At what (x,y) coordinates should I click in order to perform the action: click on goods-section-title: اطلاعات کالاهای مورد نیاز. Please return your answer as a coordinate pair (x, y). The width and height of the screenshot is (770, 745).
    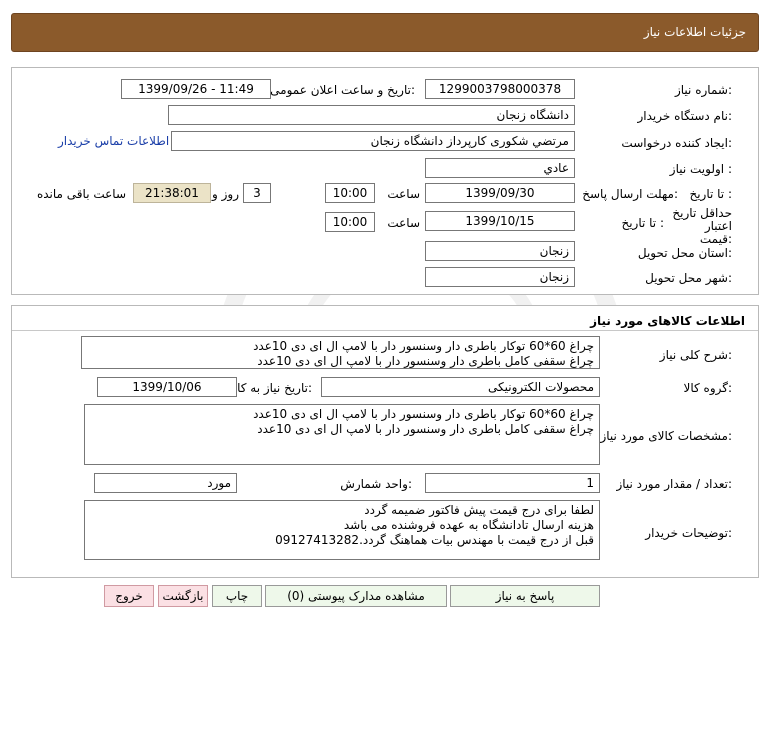
    Looking at the image, I should click on (667, 321).